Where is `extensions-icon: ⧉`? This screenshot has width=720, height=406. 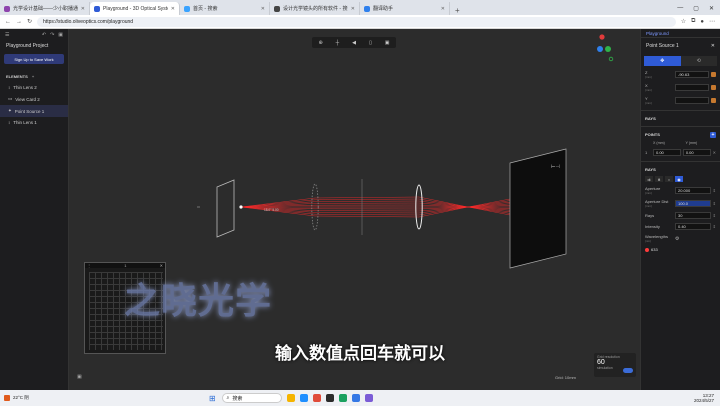
extensions-icon: ⧉ is located at coordinates (693, 21).